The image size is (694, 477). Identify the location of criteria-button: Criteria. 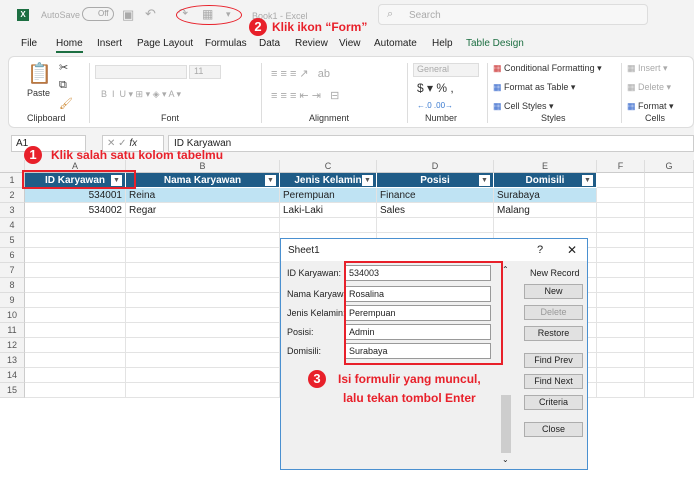
(553, 402).